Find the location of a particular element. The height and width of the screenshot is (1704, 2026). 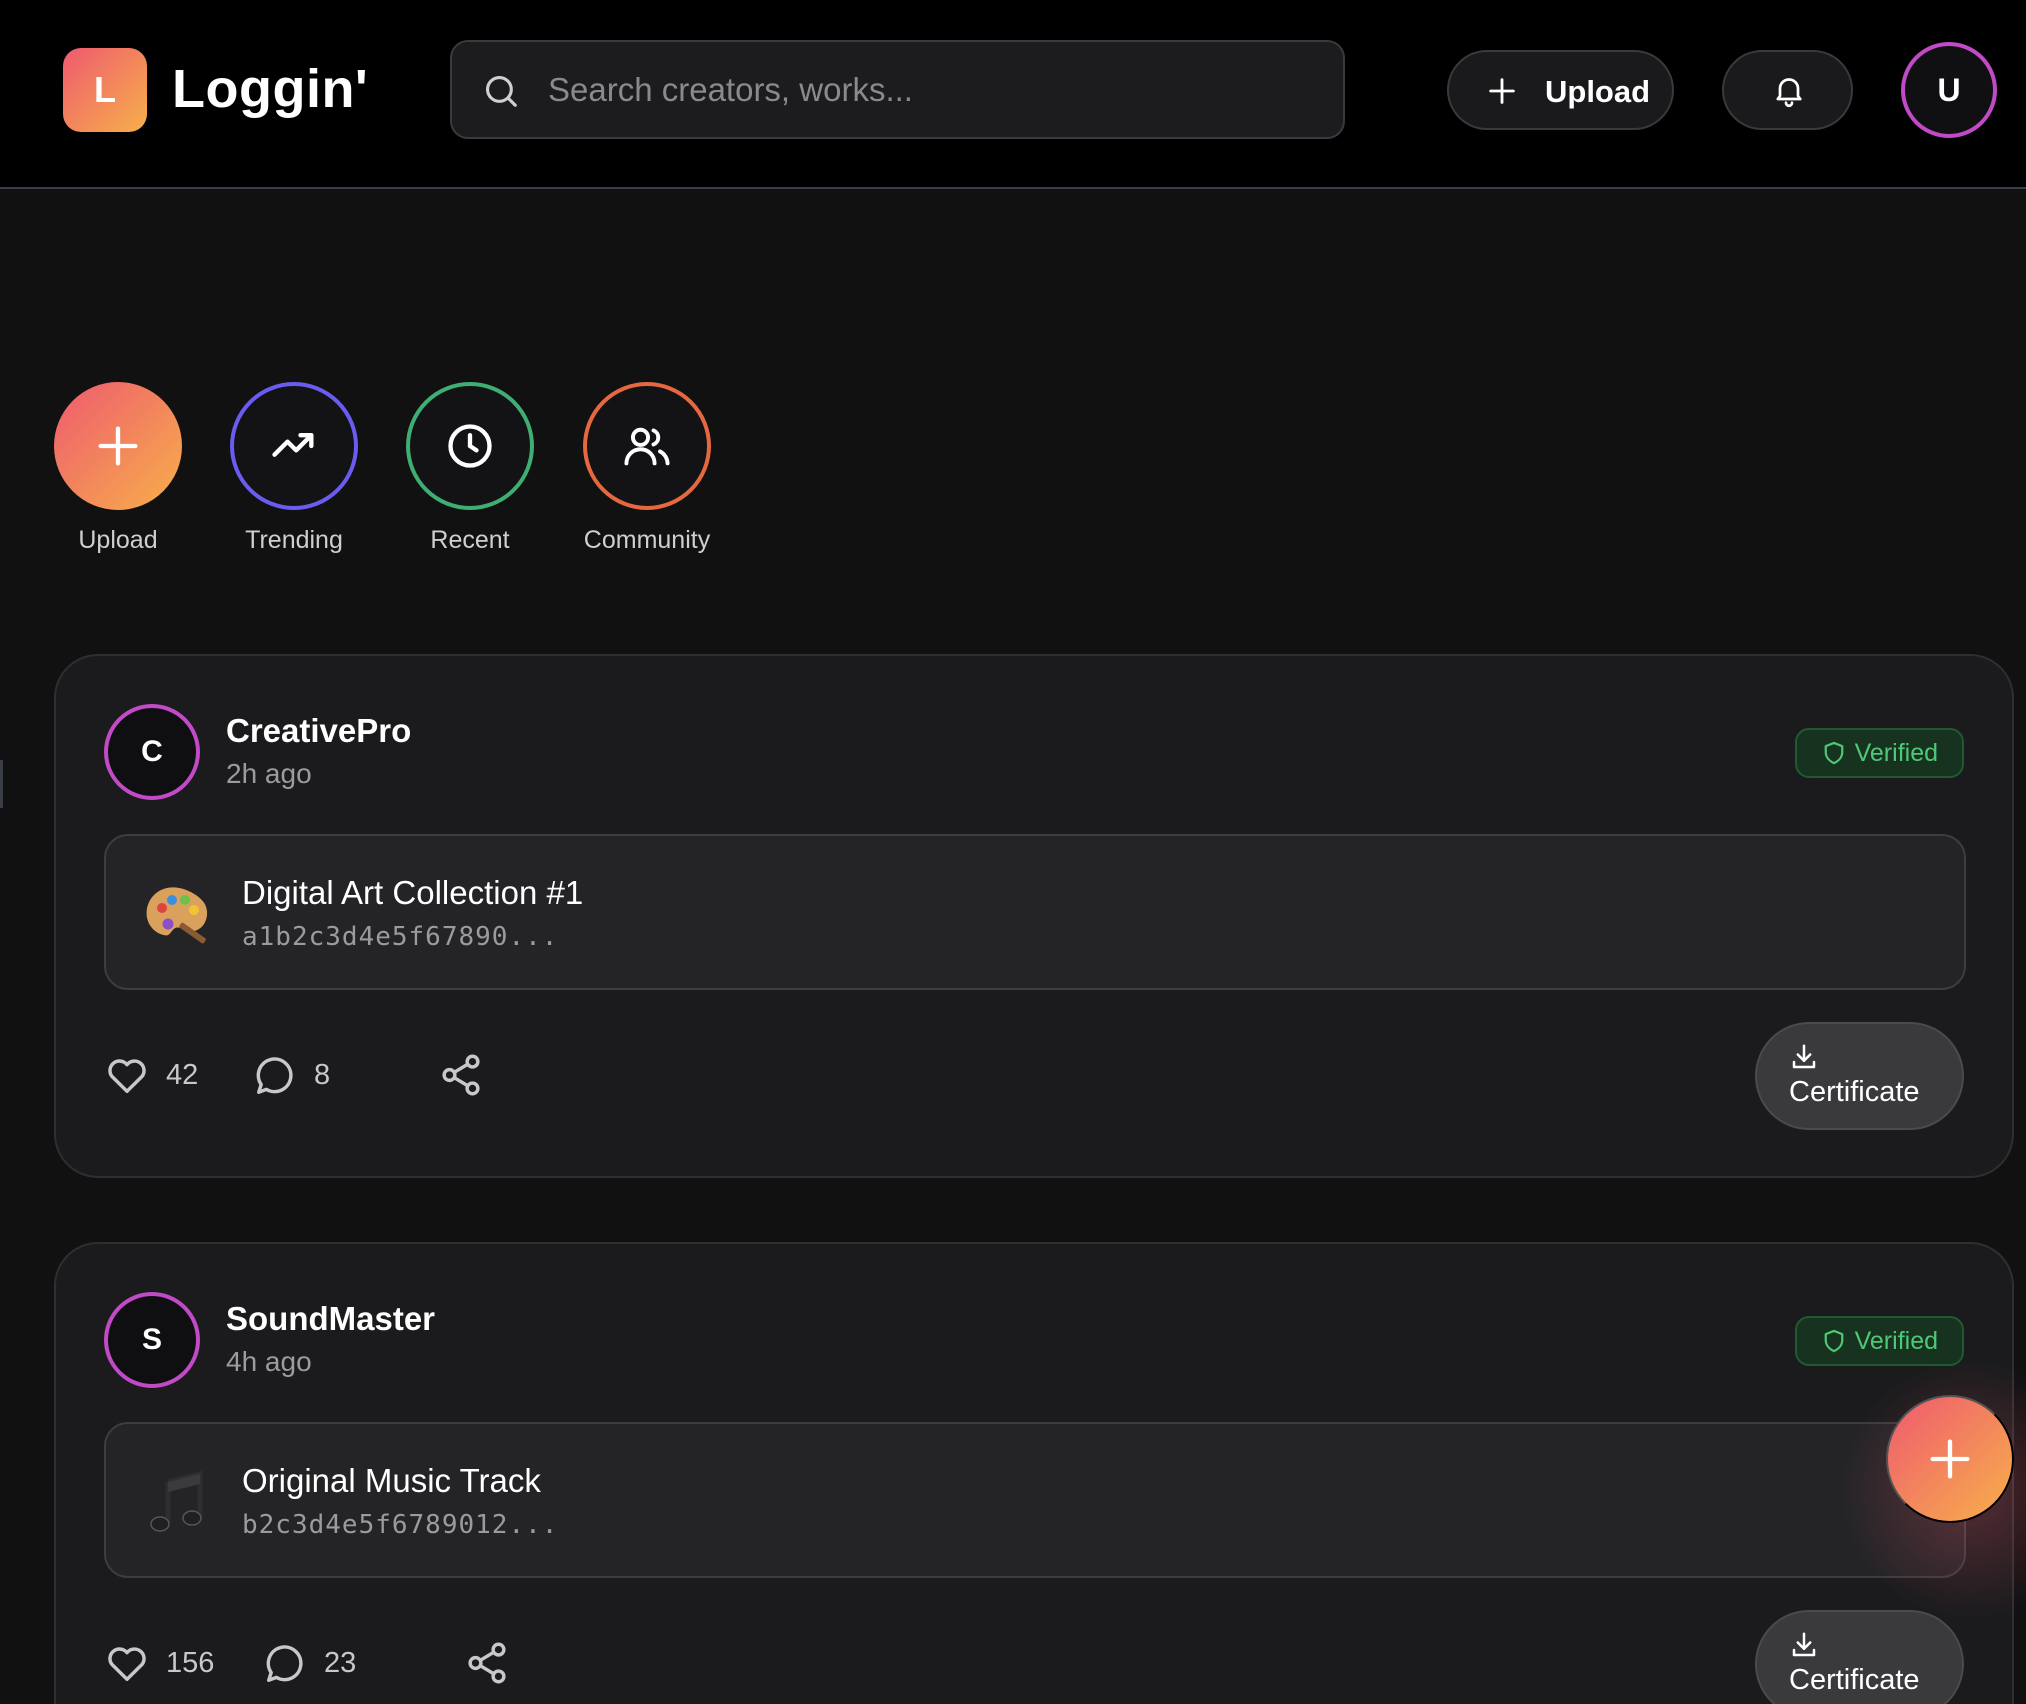

creator-name: SoundMaster is located at coordinates (330, 1319).